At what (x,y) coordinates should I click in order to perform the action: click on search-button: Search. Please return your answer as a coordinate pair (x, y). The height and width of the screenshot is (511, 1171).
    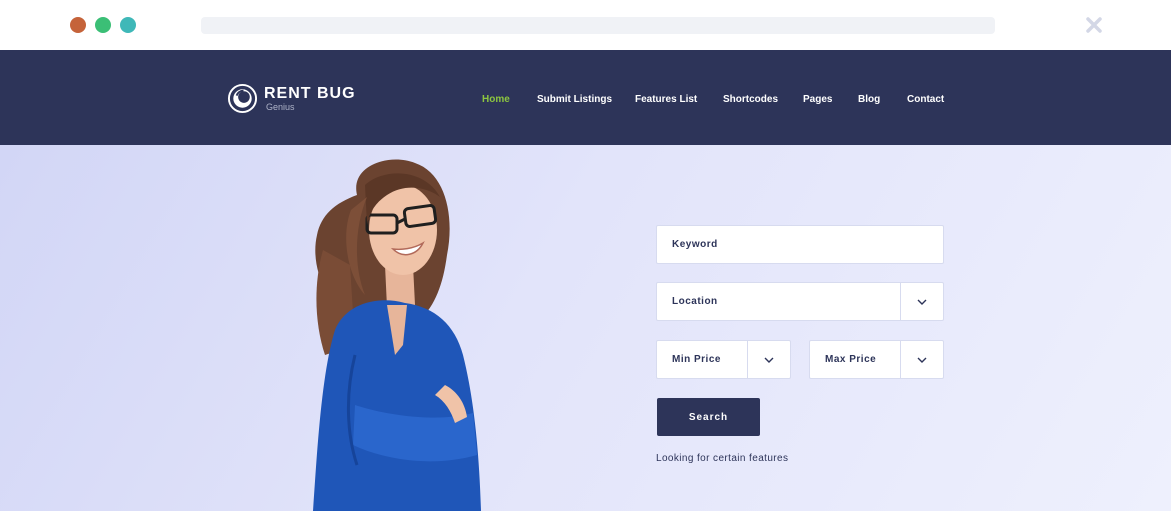
    Looking at the image, I should click on (708, 417).